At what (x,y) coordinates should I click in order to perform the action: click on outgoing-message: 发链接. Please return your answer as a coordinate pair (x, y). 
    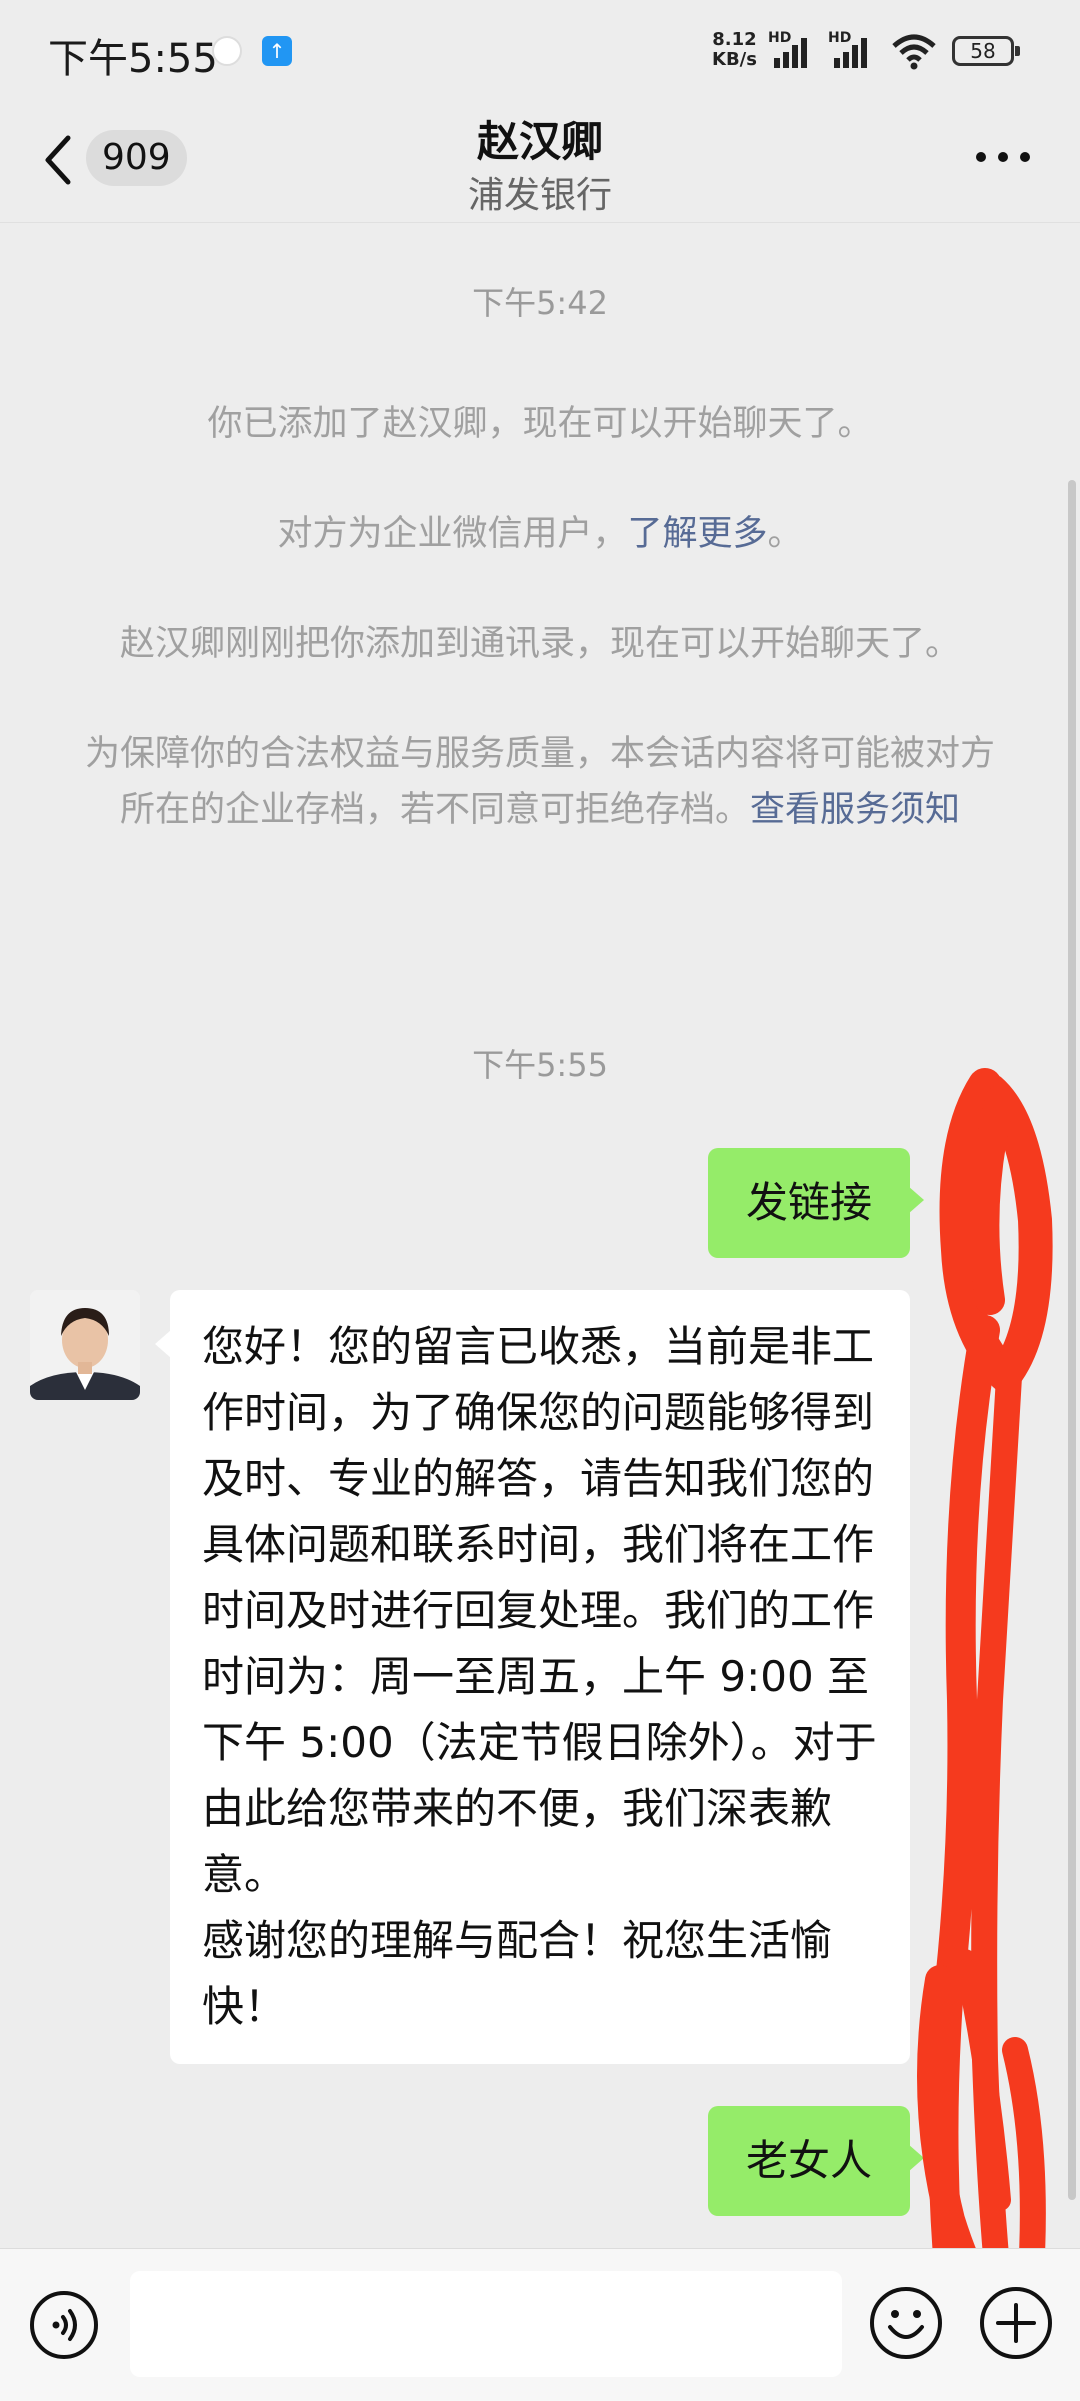
    Looking at the image, I should click on (816, 1203).